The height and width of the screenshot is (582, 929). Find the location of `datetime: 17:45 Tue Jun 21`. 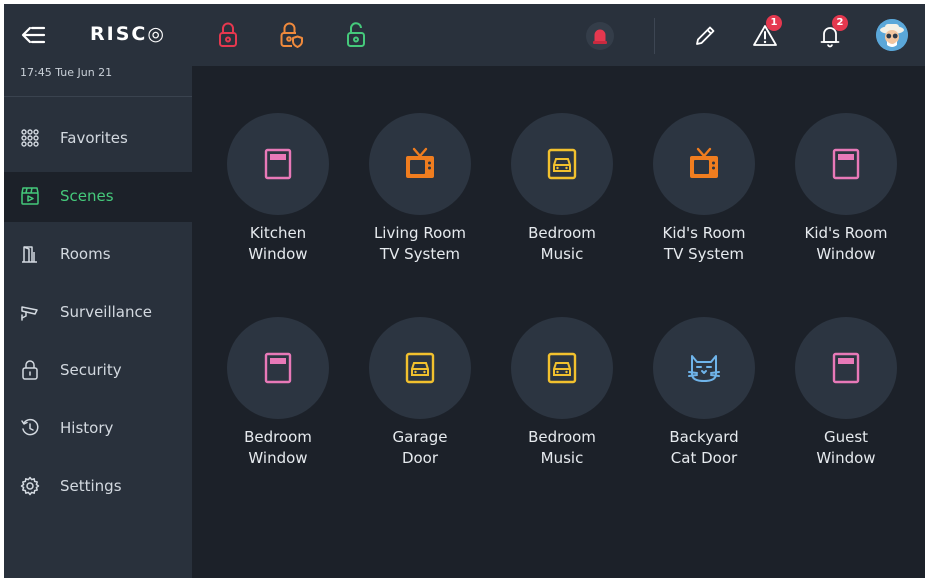

datetime: 17:45 Tue Jun 21 is located at coordinates (66, 72).